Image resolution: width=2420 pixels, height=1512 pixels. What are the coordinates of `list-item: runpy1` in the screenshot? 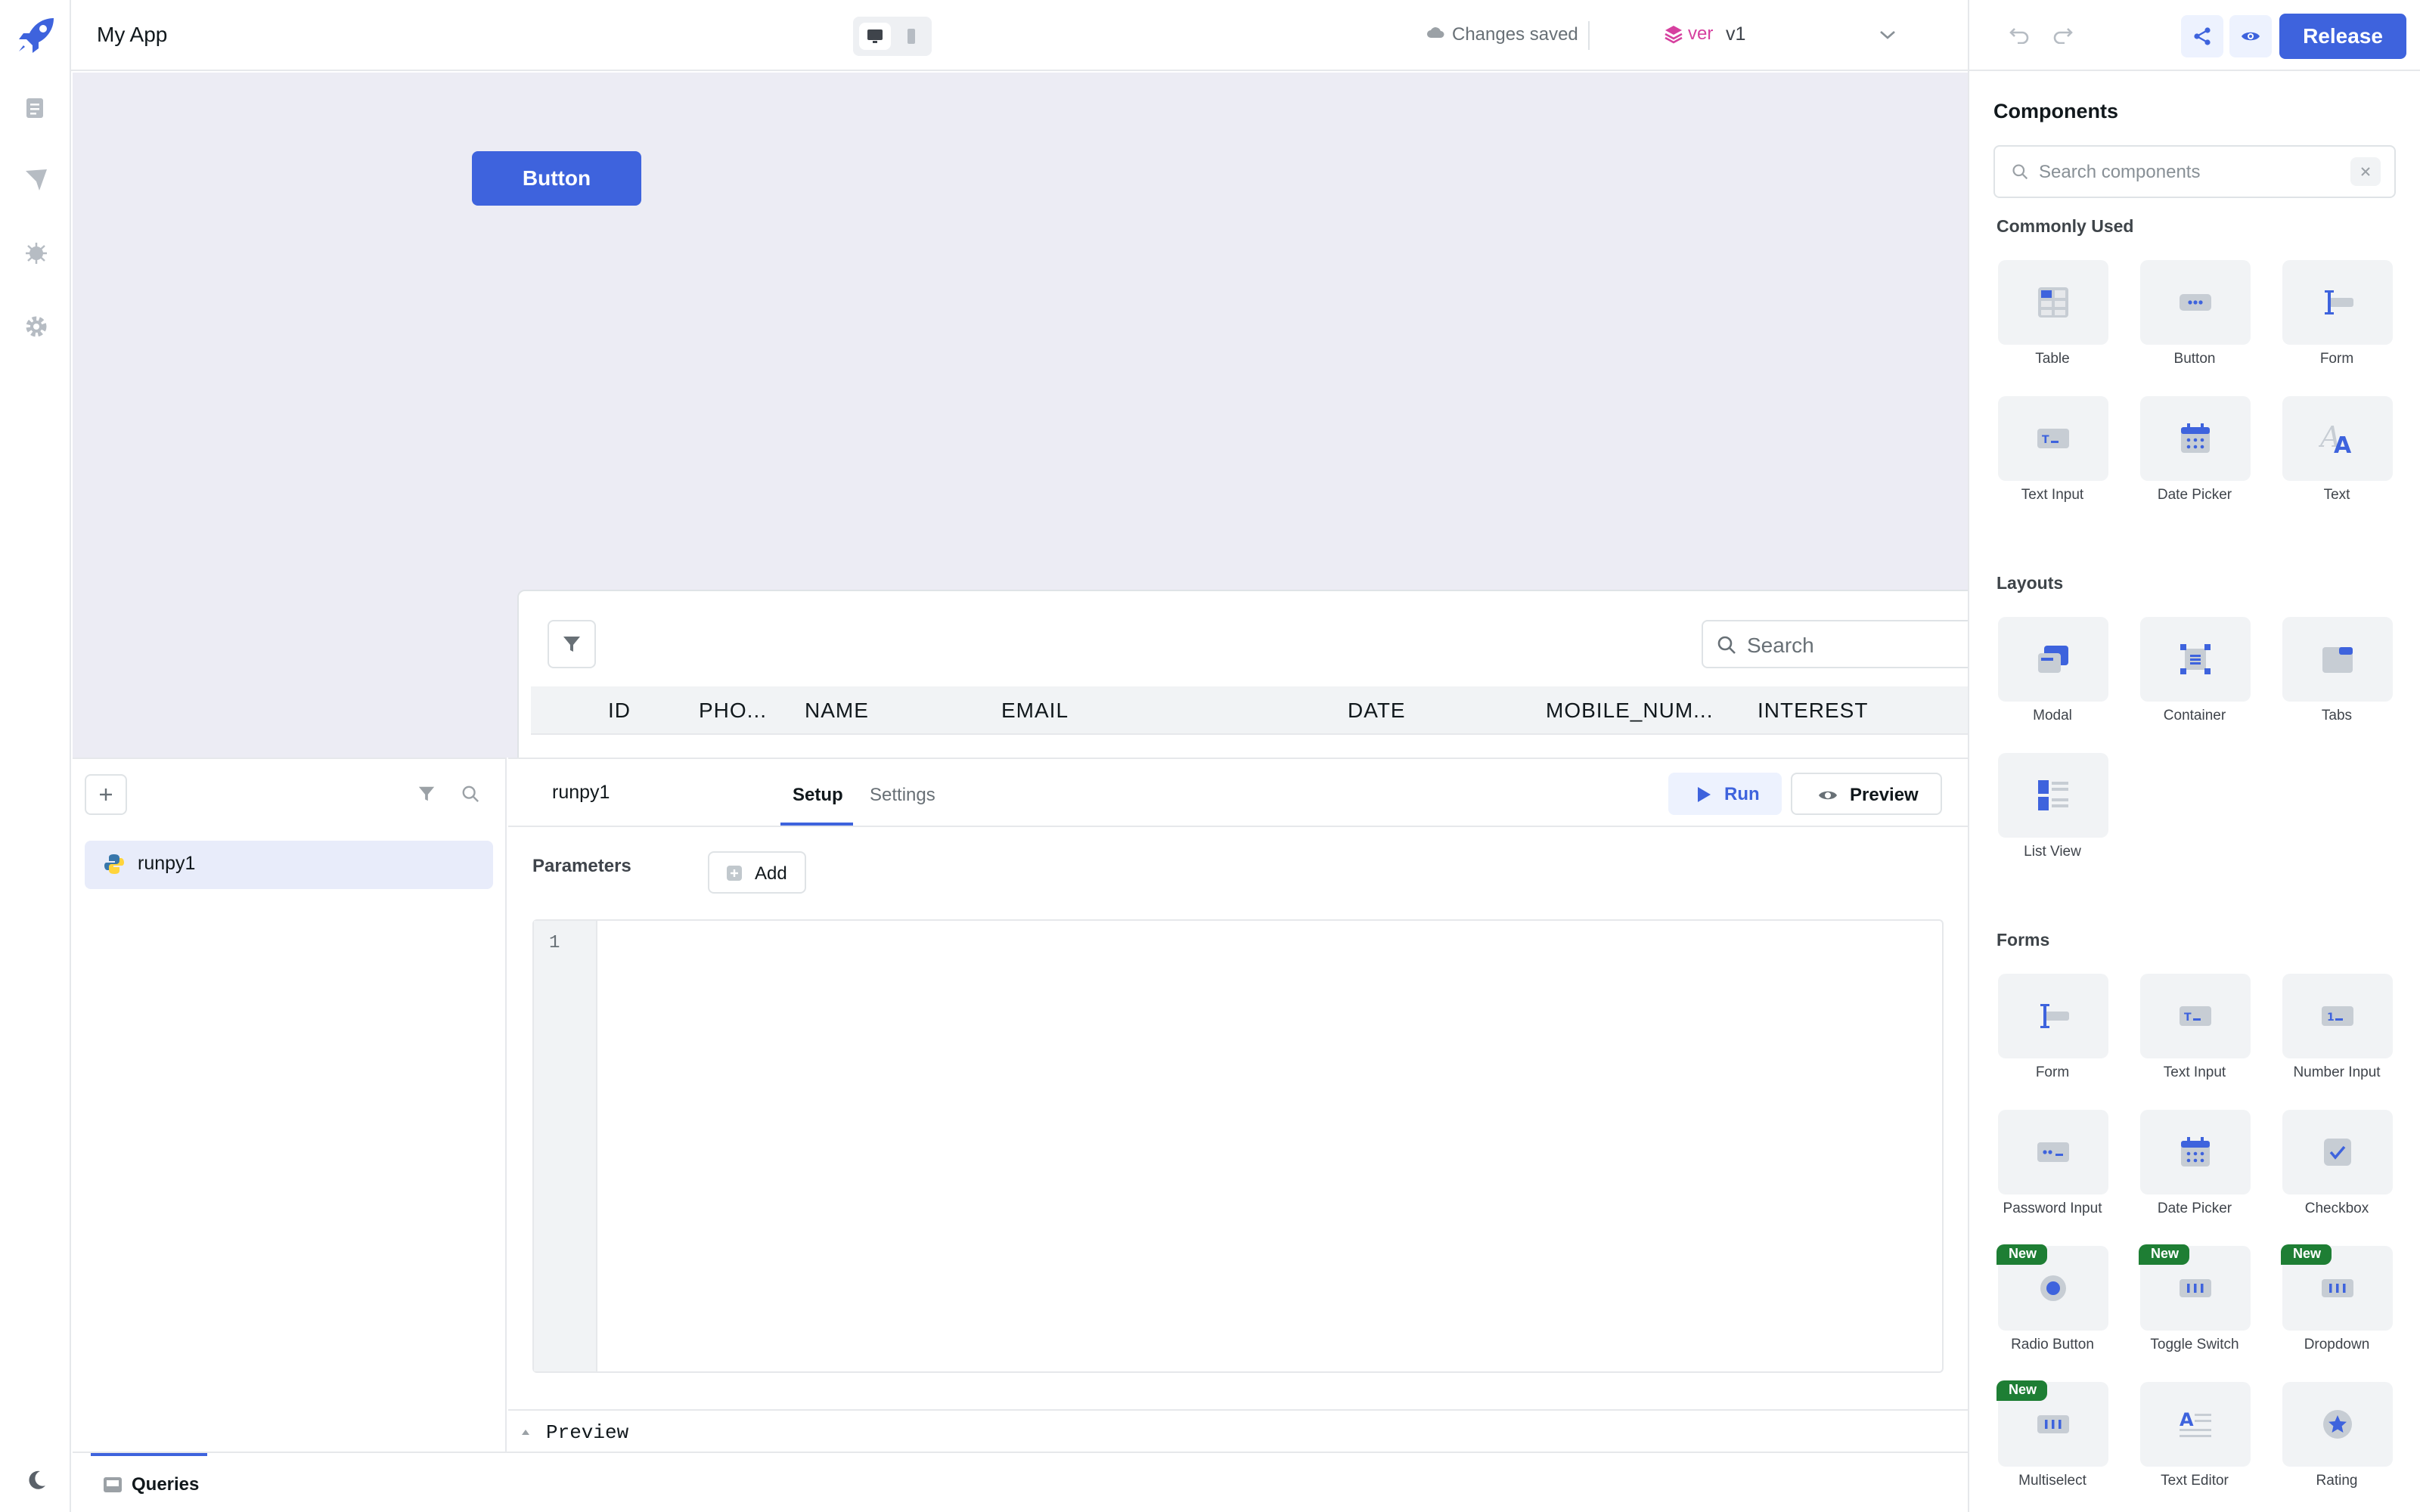 It's located at (289, 865).